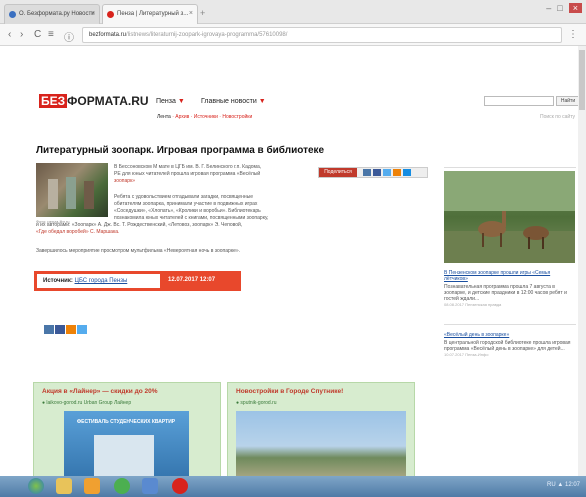  What do you see at coordinates (9, 34) in the screenshot?
I see `back-icon: ‹` at bounding box center [9, 34].